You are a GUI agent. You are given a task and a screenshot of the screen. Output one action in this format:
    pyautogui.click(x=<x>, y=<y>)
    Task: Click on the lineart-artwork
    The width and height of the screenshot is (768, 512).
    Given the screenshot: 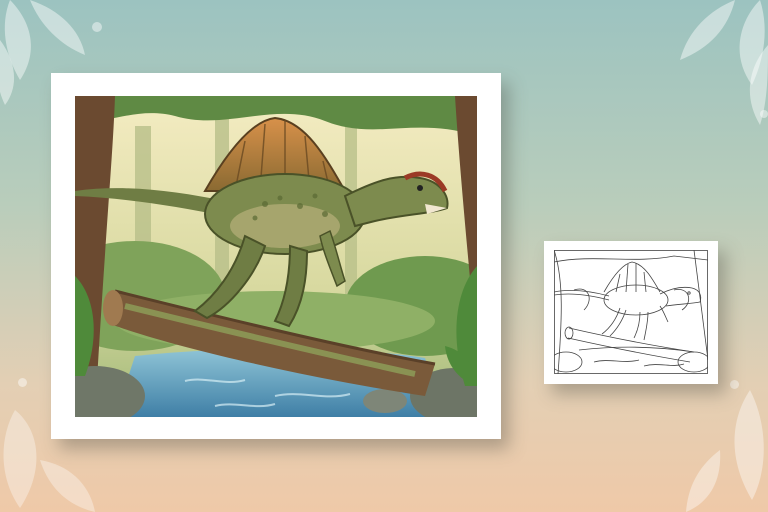 What is the action you would take?
    pyautogui.click(x=631, y=312)
    